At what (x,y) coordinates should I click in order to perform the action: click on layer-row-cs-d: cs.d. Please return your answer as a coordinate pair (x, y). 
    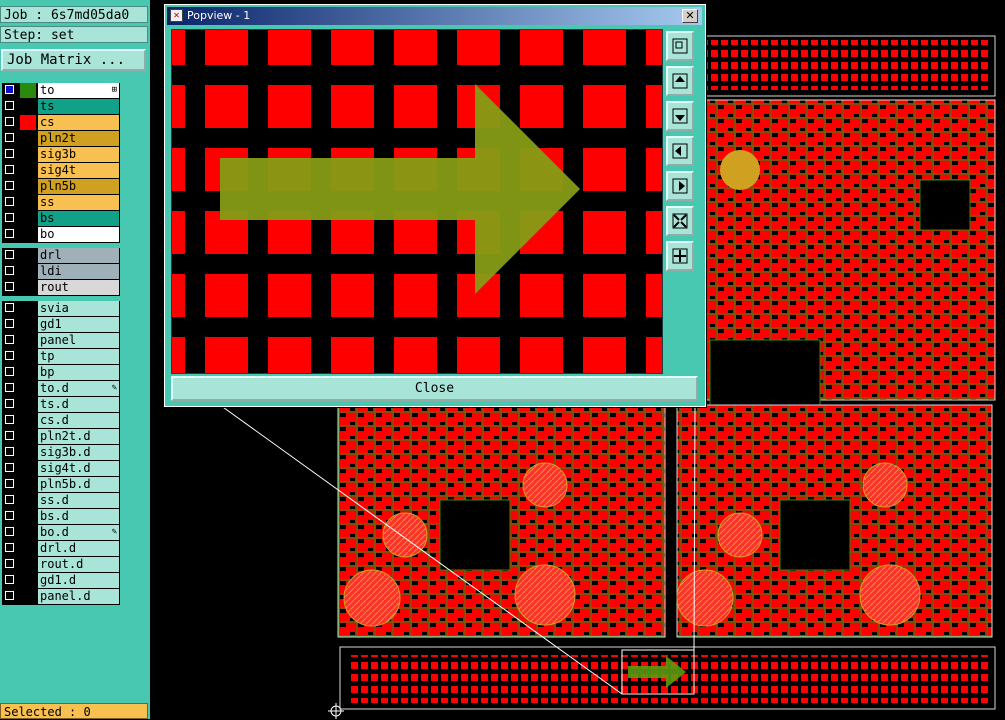
    Looking at the image, I should click on (61, 420).